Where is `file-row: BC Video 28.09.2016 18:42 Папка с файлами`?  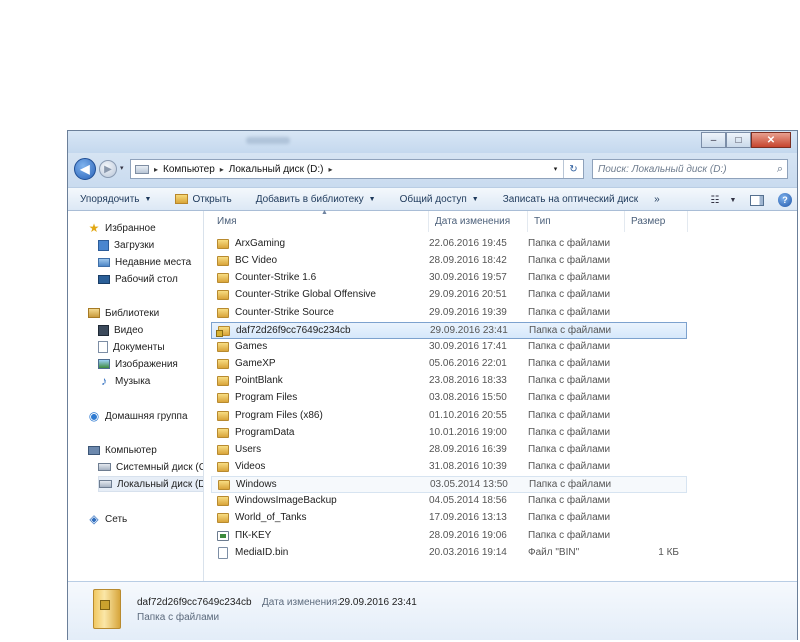
file-row: BC Video 28.09.2016 18:42 Папка с файлами is located at coordinates (449, 261).